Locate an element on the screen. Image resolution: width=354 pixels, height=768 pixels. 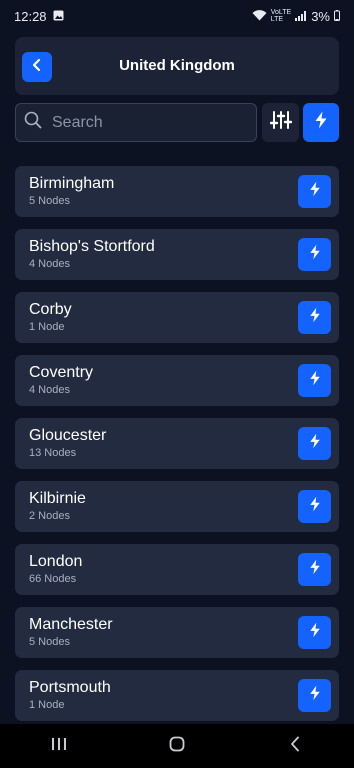
sliders-icon is located at coordinates (280, 122).